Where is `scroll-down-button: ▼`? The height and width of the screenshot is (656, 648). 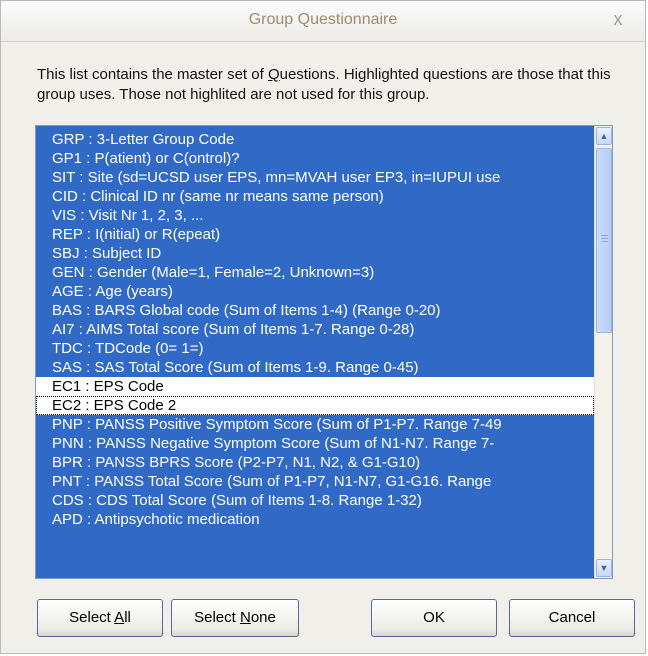
scroll-down-button: ▼ is located at coordinates (604, 568).